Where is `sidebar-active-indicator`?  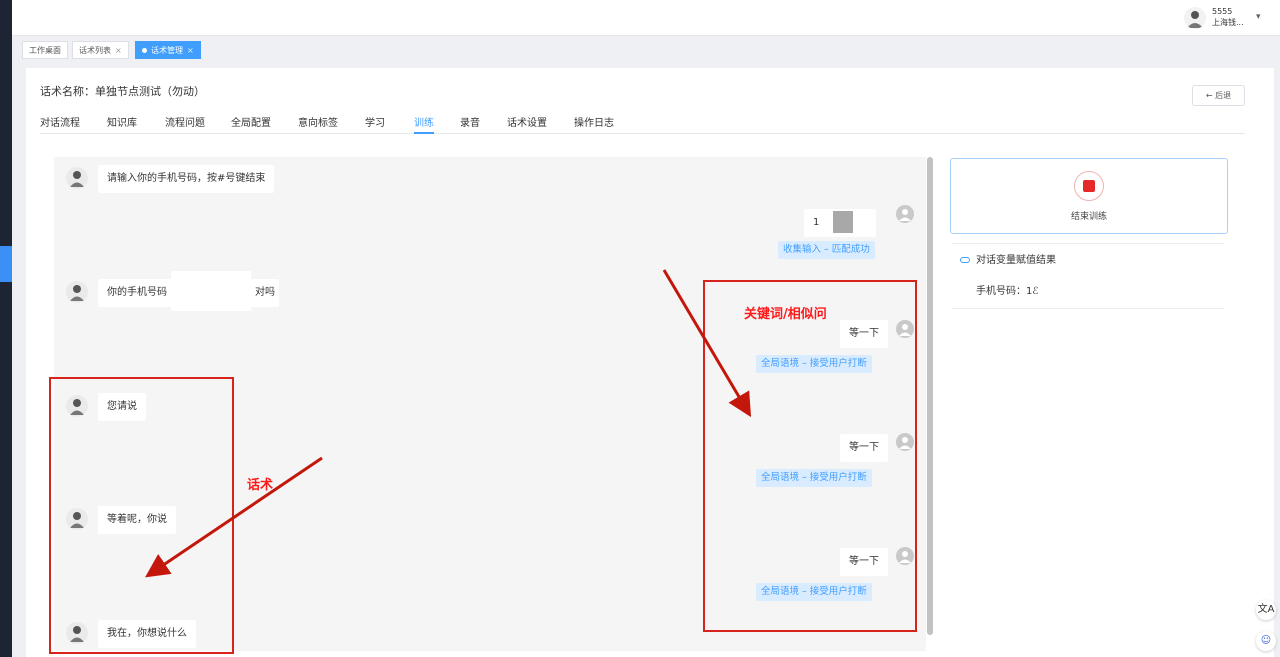
sidebar-active-indicator is located at coordinates (6, 264).